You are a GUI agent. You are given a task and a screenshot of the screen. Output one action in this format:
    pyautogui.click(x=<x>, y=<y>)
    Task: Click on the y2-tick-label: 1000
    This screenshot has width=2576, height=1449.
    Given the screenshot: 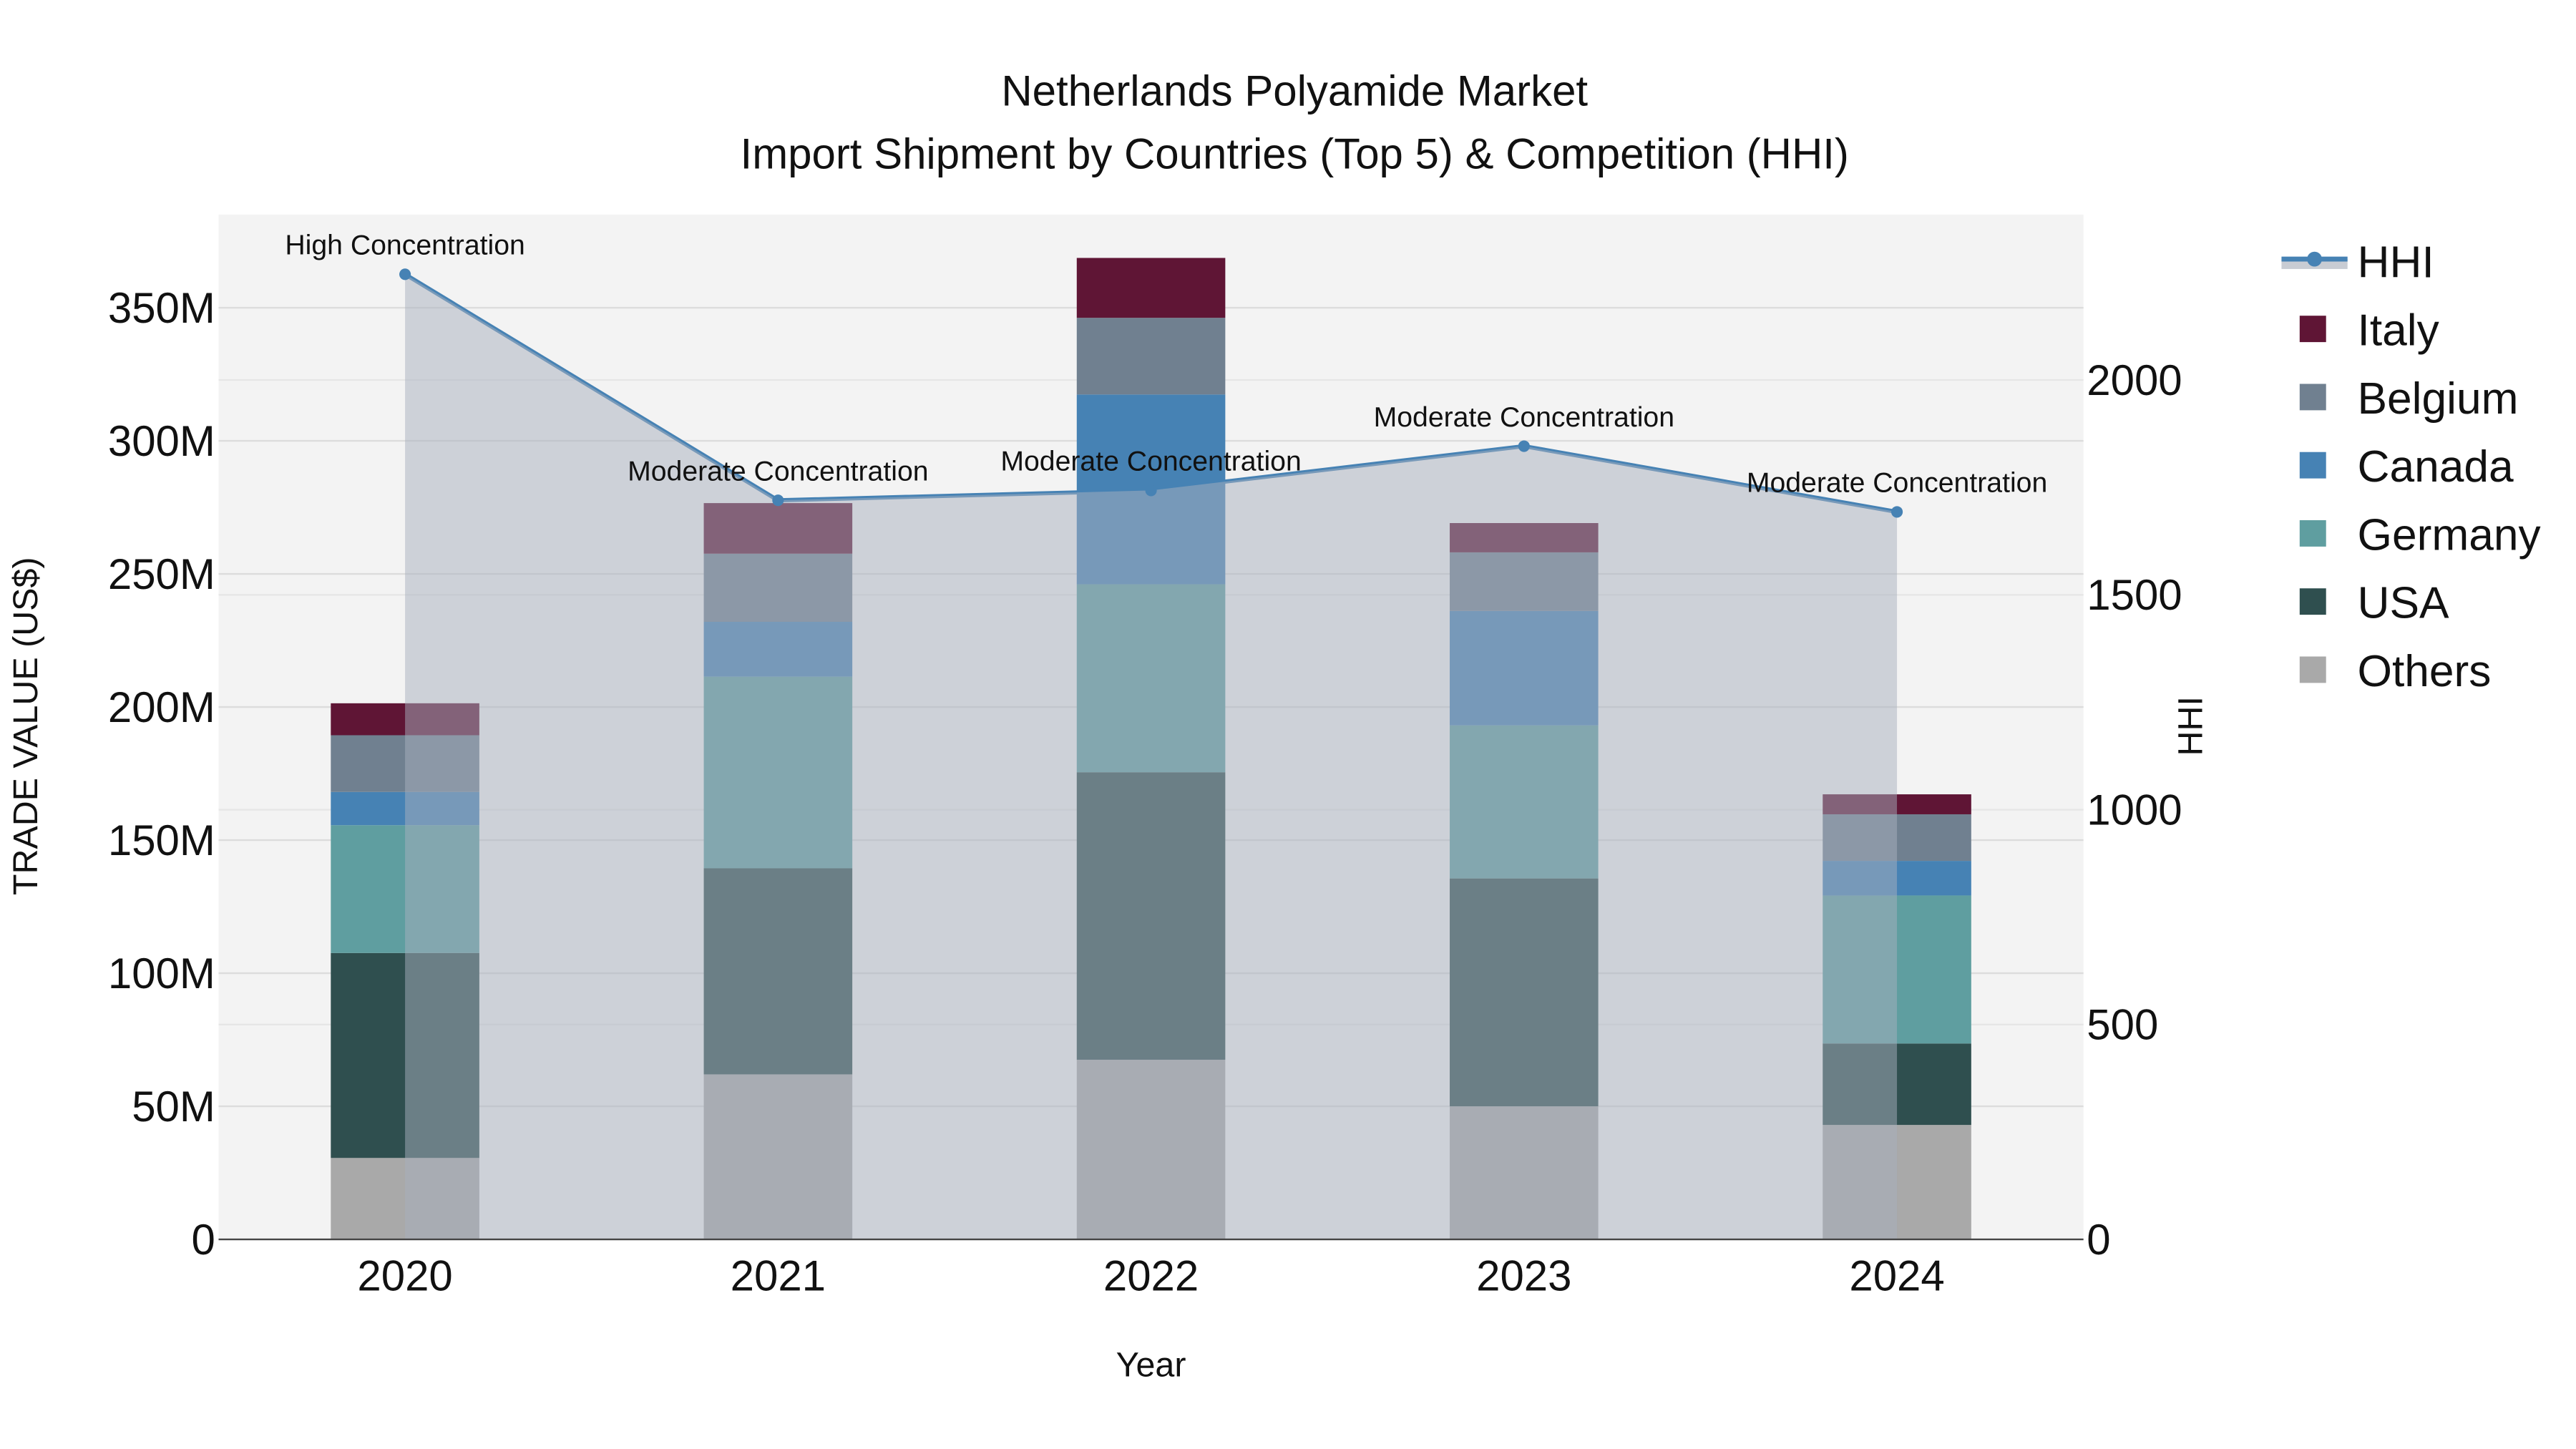 What is the action you would take?
    pyautogui.click(x=2134, y=810)
    